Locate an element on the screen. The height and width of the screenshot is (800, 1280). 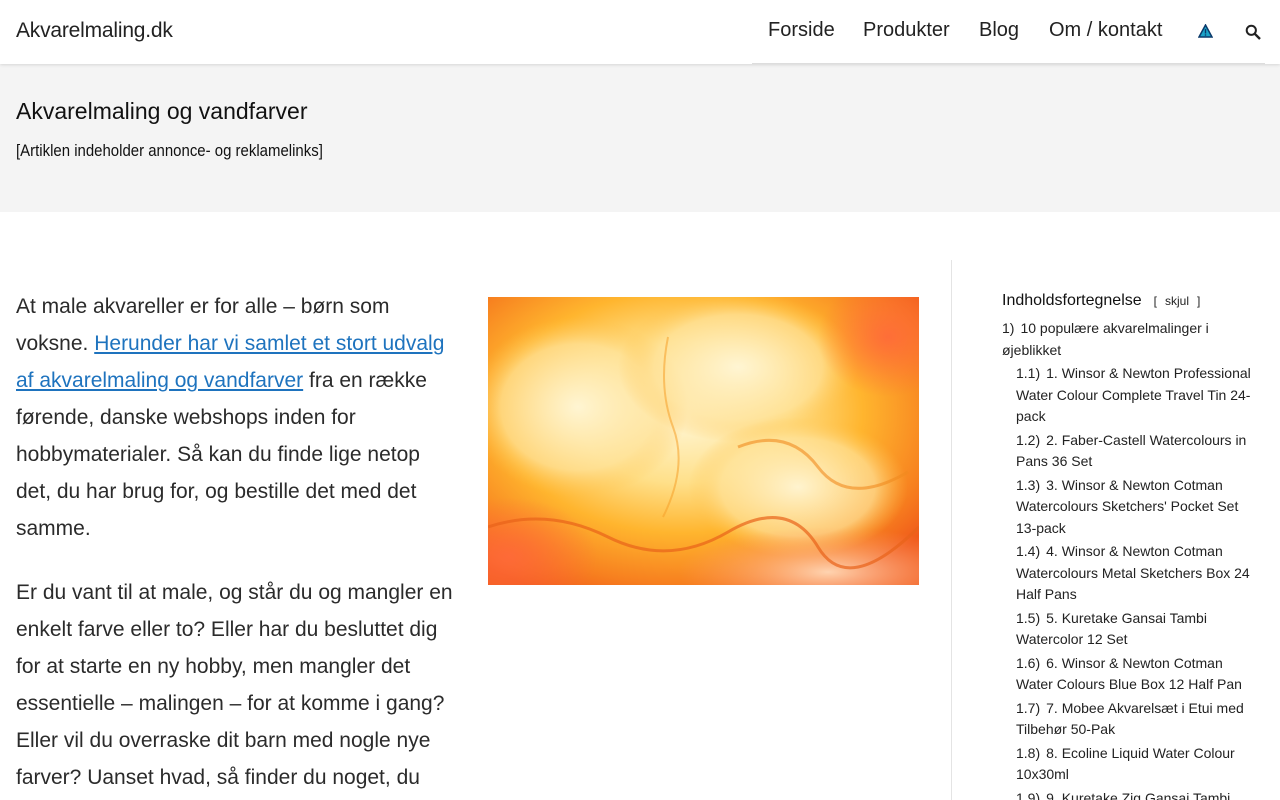
main-nav: Forside Produkter Blog Om / kontakt is located at coordinates (1008, 32).